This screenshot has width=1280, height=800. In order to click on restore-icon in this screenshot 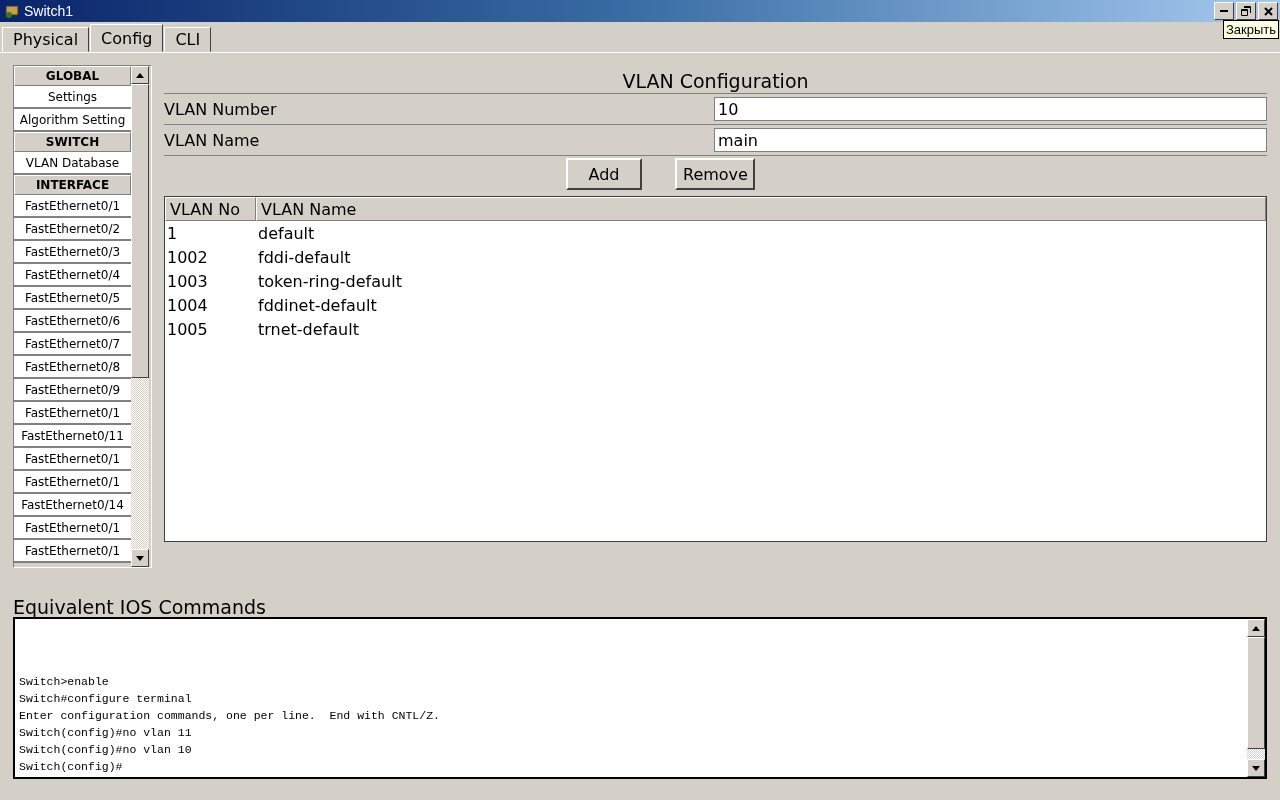, I will do `click(1246, 11)`.